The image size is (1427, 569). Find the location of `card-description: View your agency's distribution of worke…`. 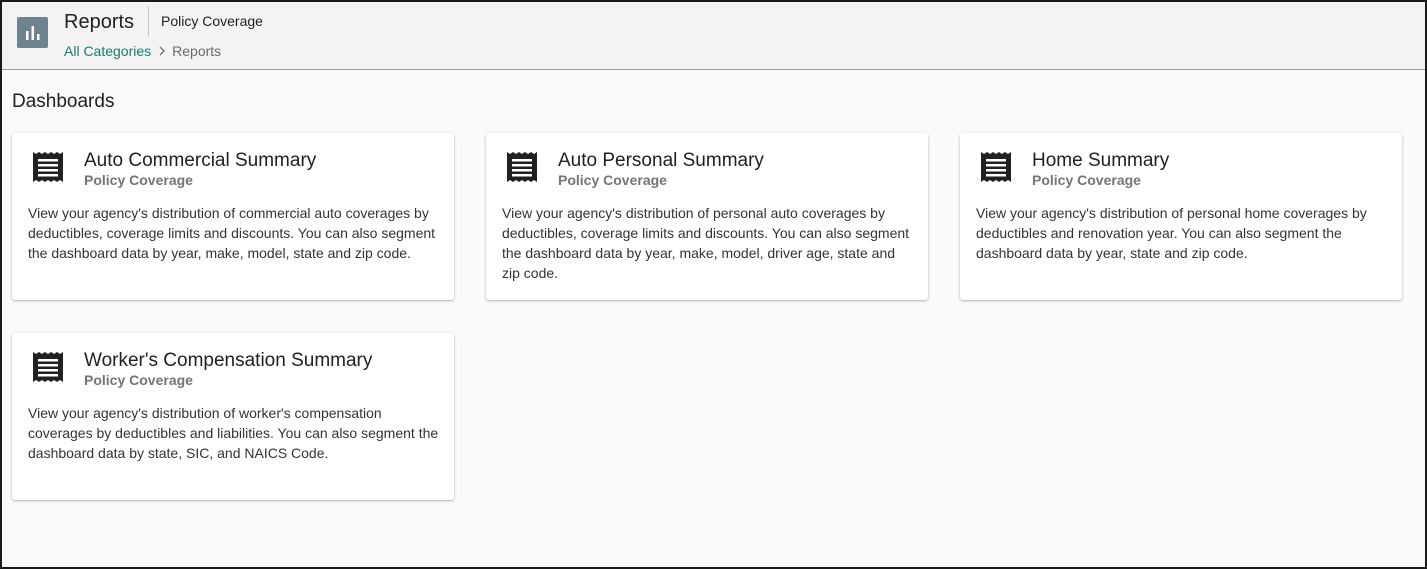

card-description: View your agency's distribution of worke… is located at coordinates (233, 433).